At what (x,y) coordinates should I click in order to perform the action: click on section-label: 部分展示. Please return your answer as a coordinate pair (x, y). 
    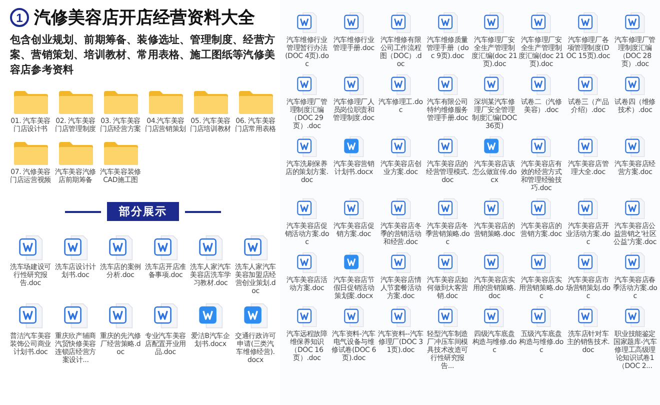
    Looking at the image, I should click on (143, 211).